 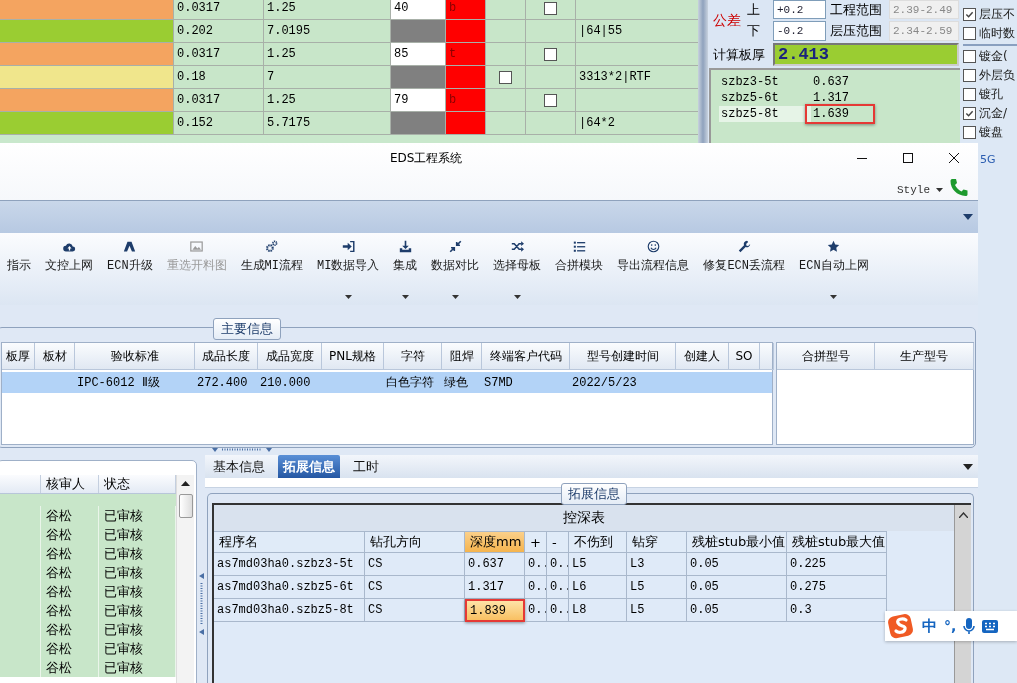 What do you see at coordinates (462, 356) in the screenshot?
I see `column-header: 阻焊` at bounding box center [462, 356].